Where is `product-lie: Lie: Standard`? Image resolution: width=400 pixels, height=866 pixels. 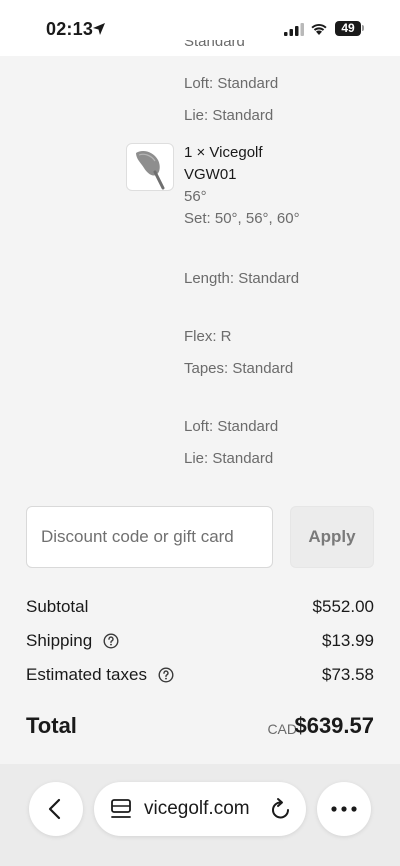
product-lie: Lie: Standard is located at coordinates (229, 458).